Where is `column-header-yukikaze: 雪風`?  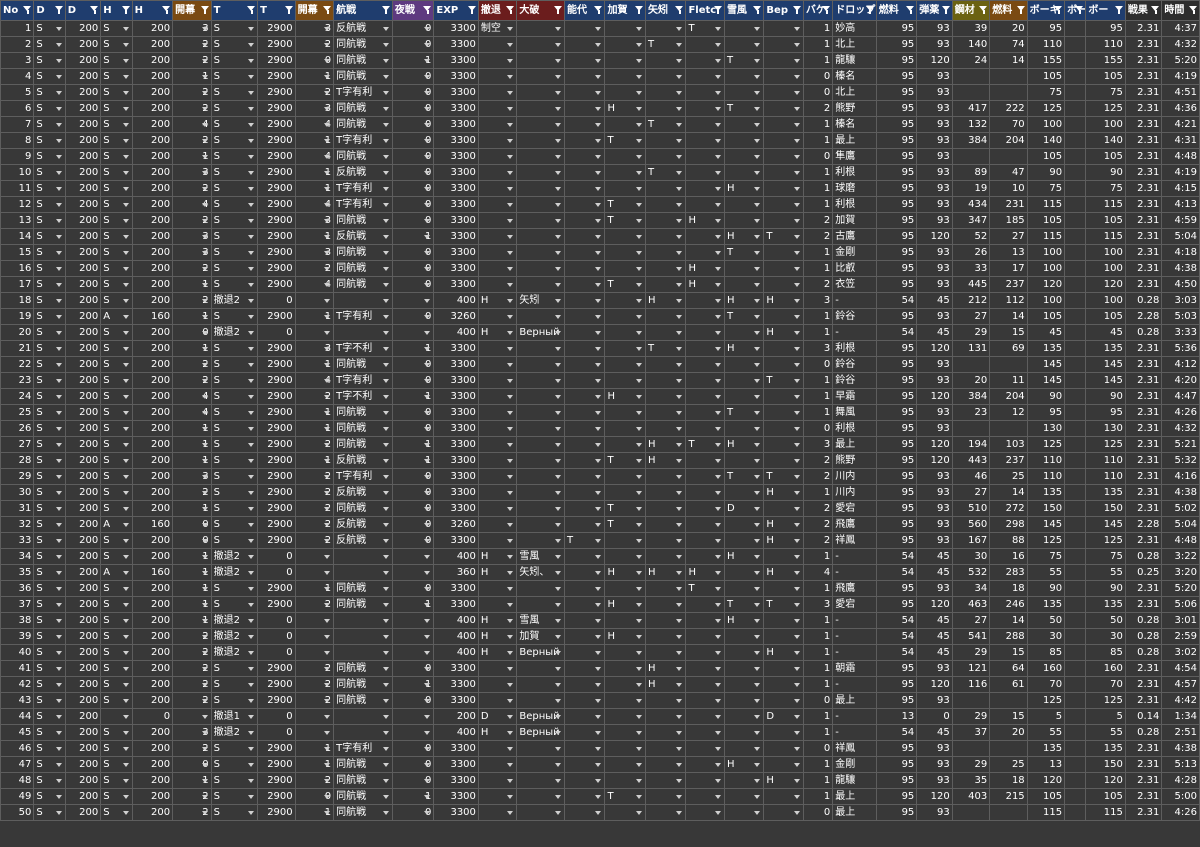
column-header-yukikaze: 雪風 is located at coordinates (744, 10).